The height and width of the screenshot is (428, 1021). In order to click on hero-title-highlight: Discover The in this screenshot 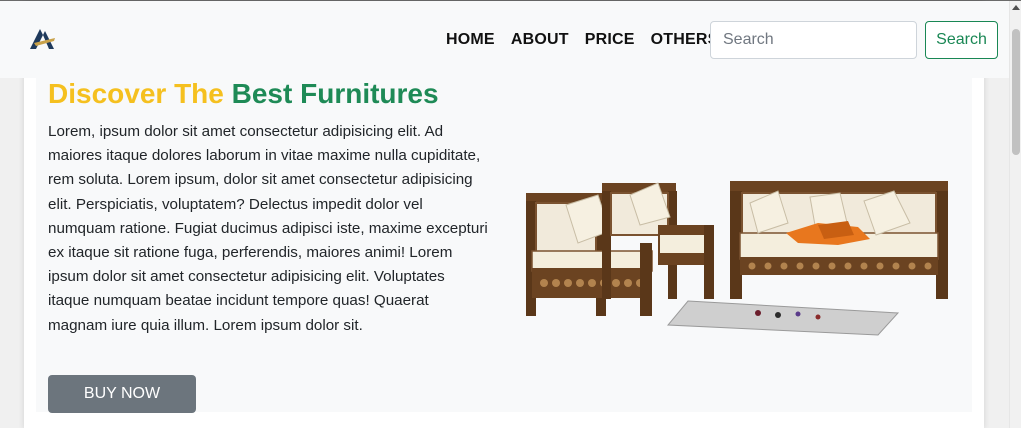, I will do `click(136, 93)`.